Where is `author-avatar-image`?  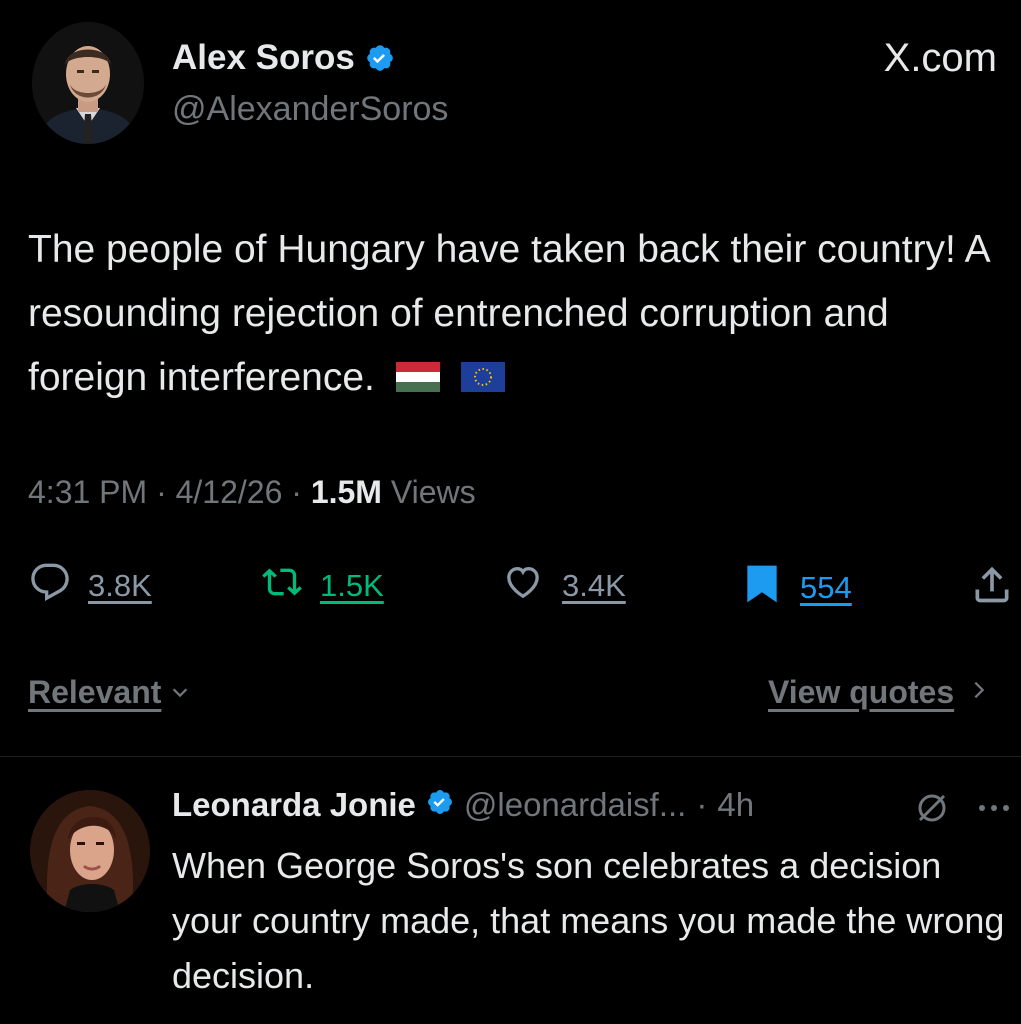 author-avatar-image is located at coordinates (88, 83).